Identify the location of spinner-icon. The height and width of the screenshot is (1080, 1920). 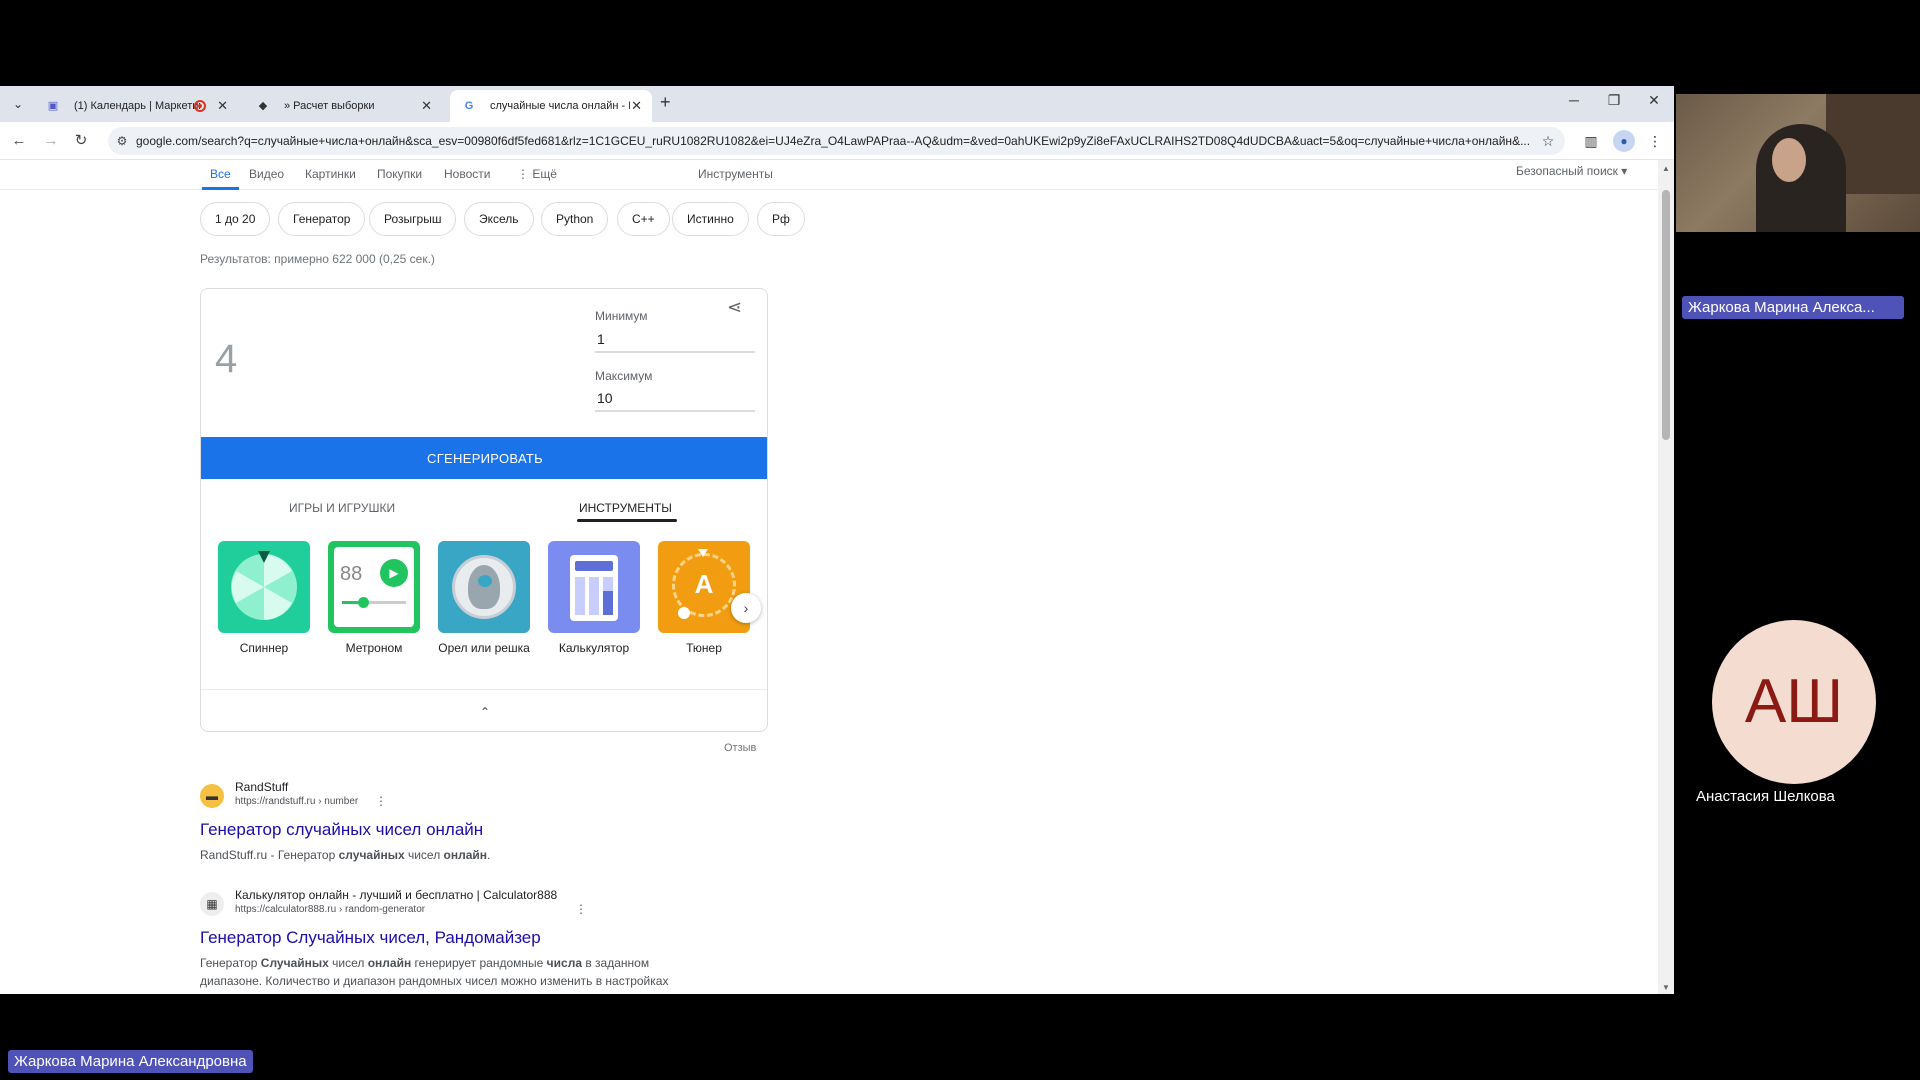
(264, 587).